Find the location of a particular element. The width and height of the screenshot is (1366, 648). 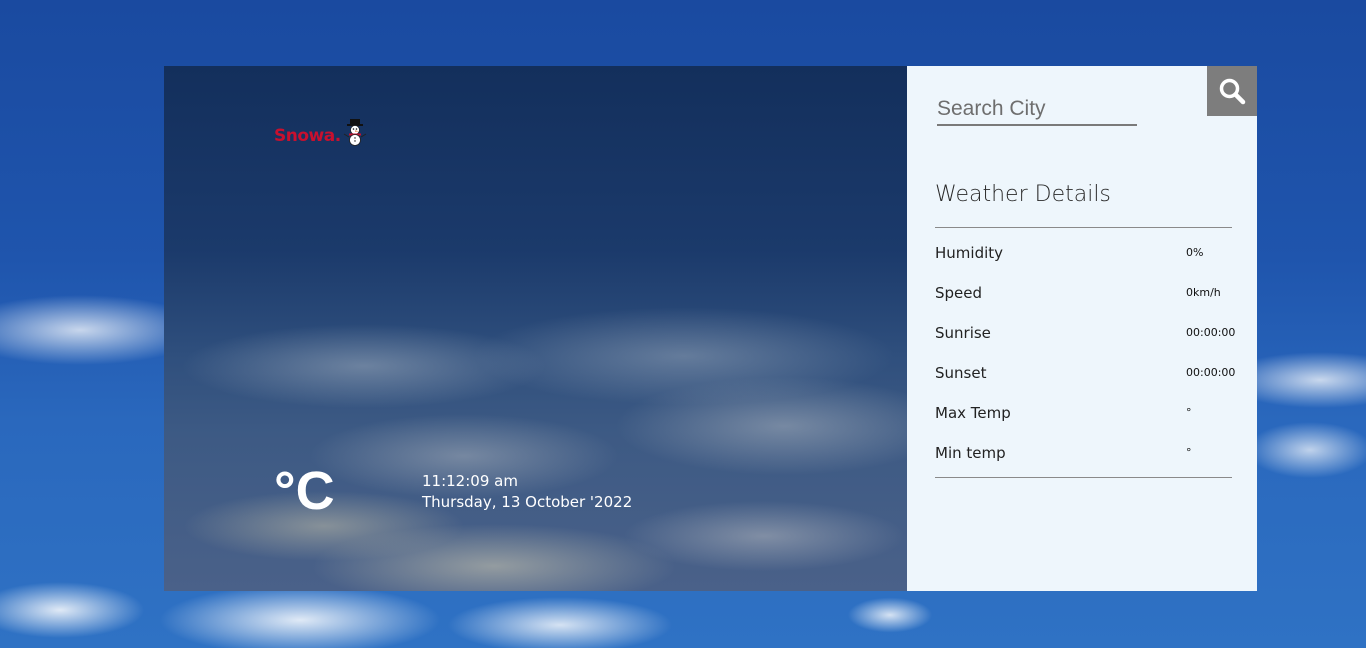

search-button is located at coordinates (1232, 91).